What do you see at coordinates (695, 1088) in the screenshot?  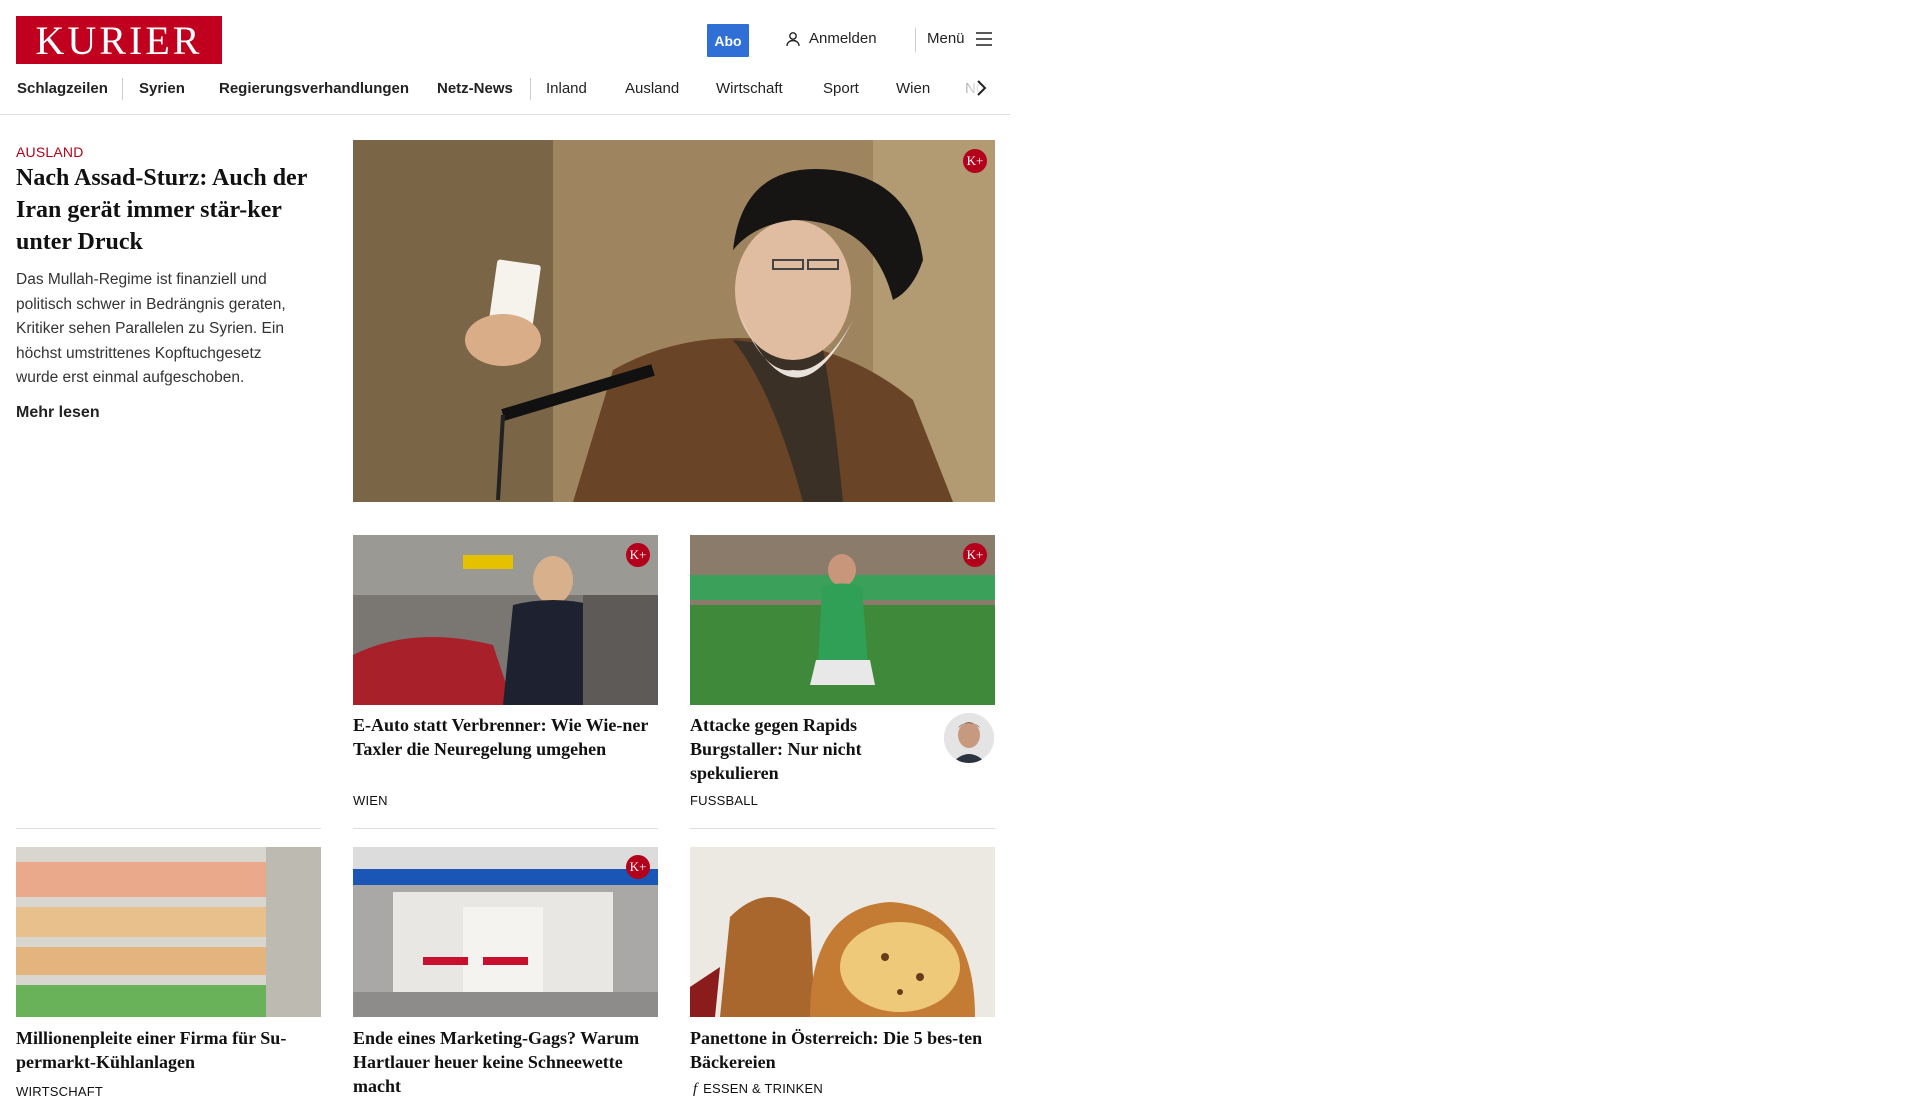 I see `recipe-icon: f` at bounding box center [695, 1088].